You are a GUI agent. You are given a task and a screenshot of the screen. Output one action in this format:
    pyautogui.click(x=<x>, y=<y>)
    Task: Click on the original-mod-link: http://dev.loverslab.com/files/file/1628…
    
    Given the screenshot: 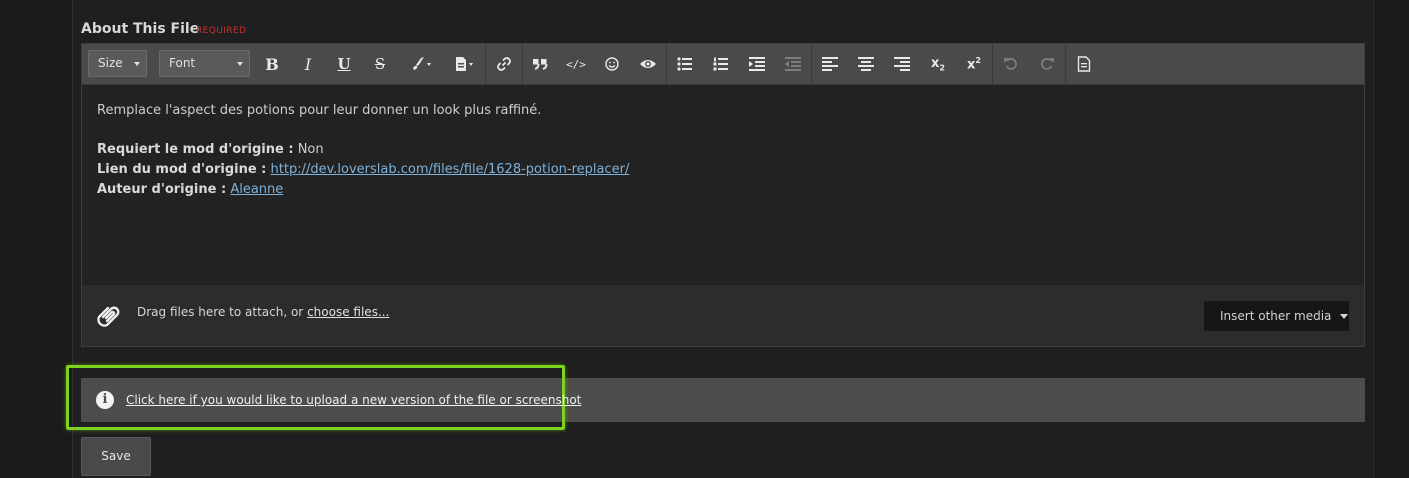 What is the action you would take?
    pyautogui.click(x=450, y=169)
    